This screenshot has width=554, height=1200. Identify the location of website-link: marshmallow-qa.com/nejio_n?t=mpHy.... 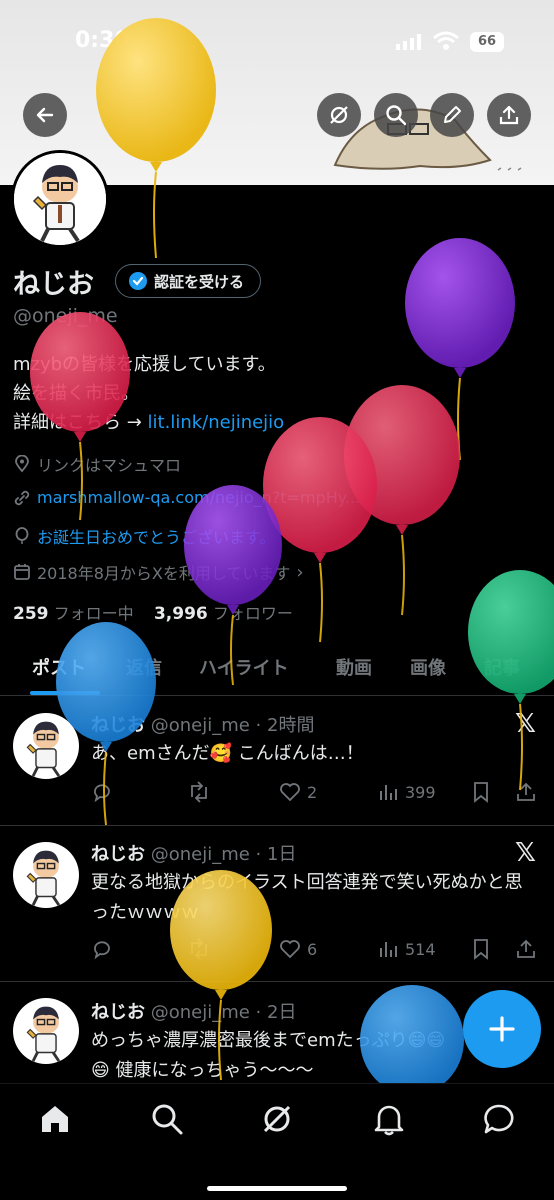
(198, 497).